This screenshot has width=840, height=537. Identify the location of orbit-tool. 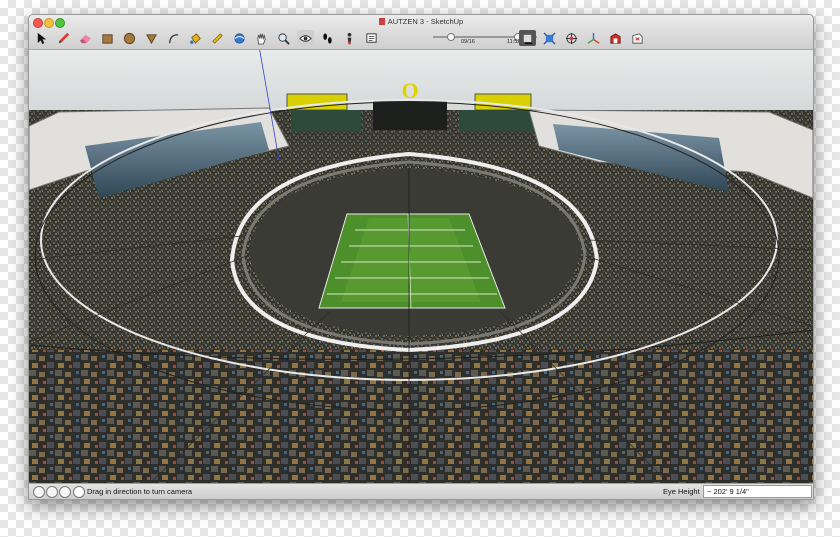
(239, 38).